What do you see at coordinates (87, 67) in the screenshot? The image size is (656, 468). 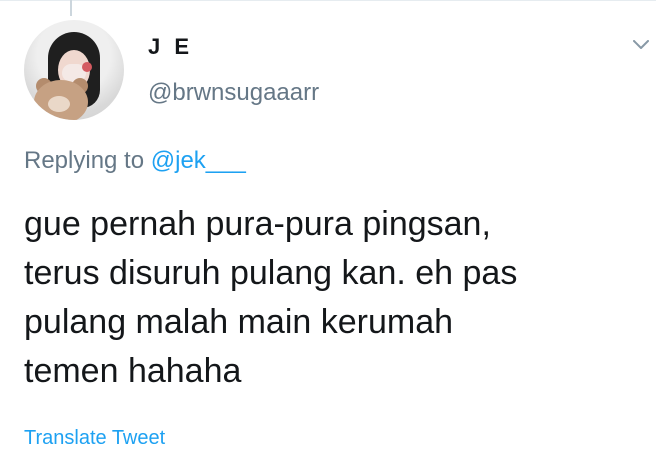 I see `avatar-blush` at bounding box center [87, 67].